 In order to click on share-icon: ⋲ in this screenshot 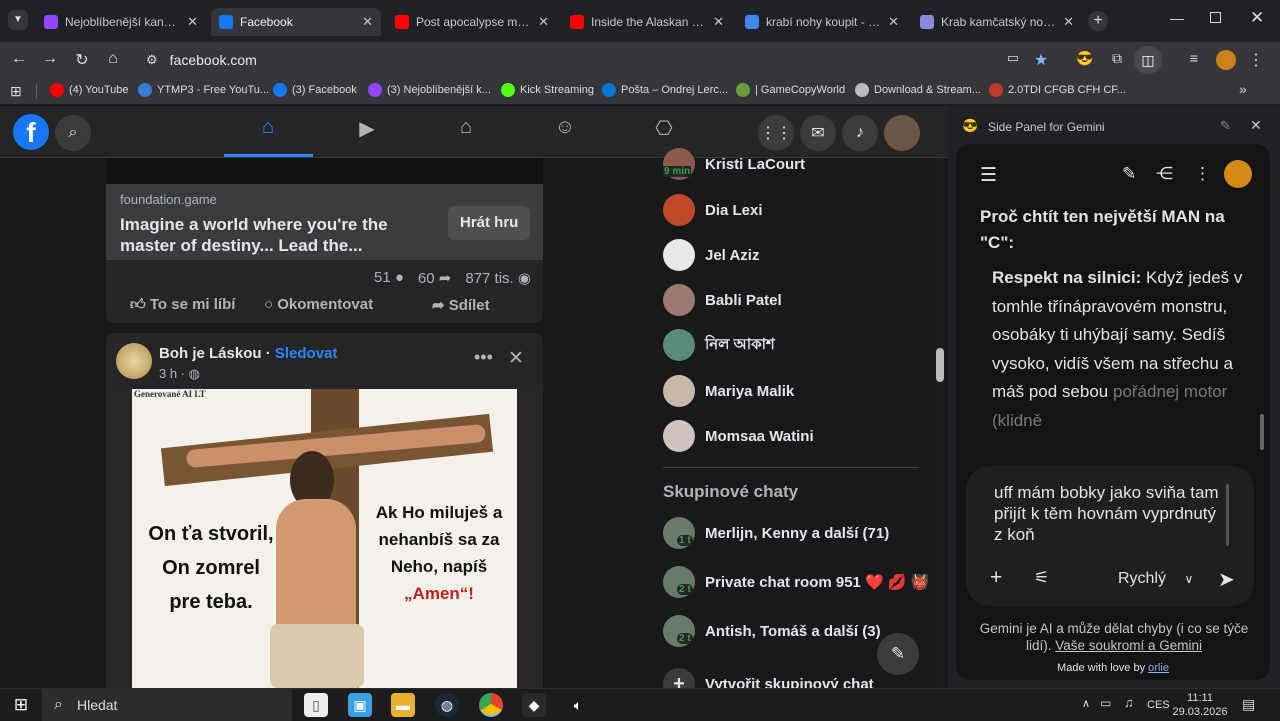, I will do `click(1164, 174)`.